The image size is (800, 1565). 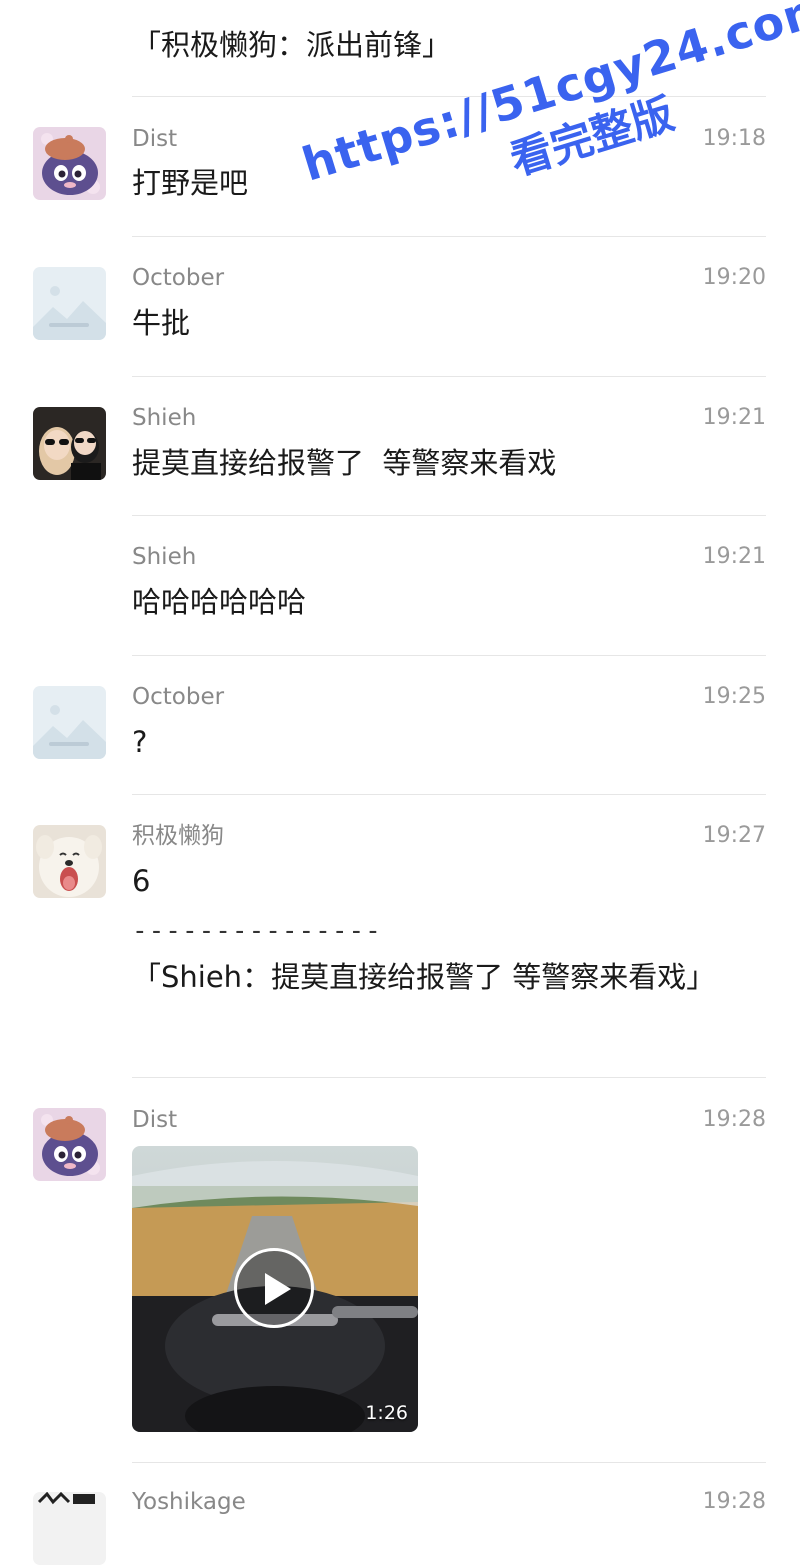 I want to click on play-button, so click(x=274, y=1288).